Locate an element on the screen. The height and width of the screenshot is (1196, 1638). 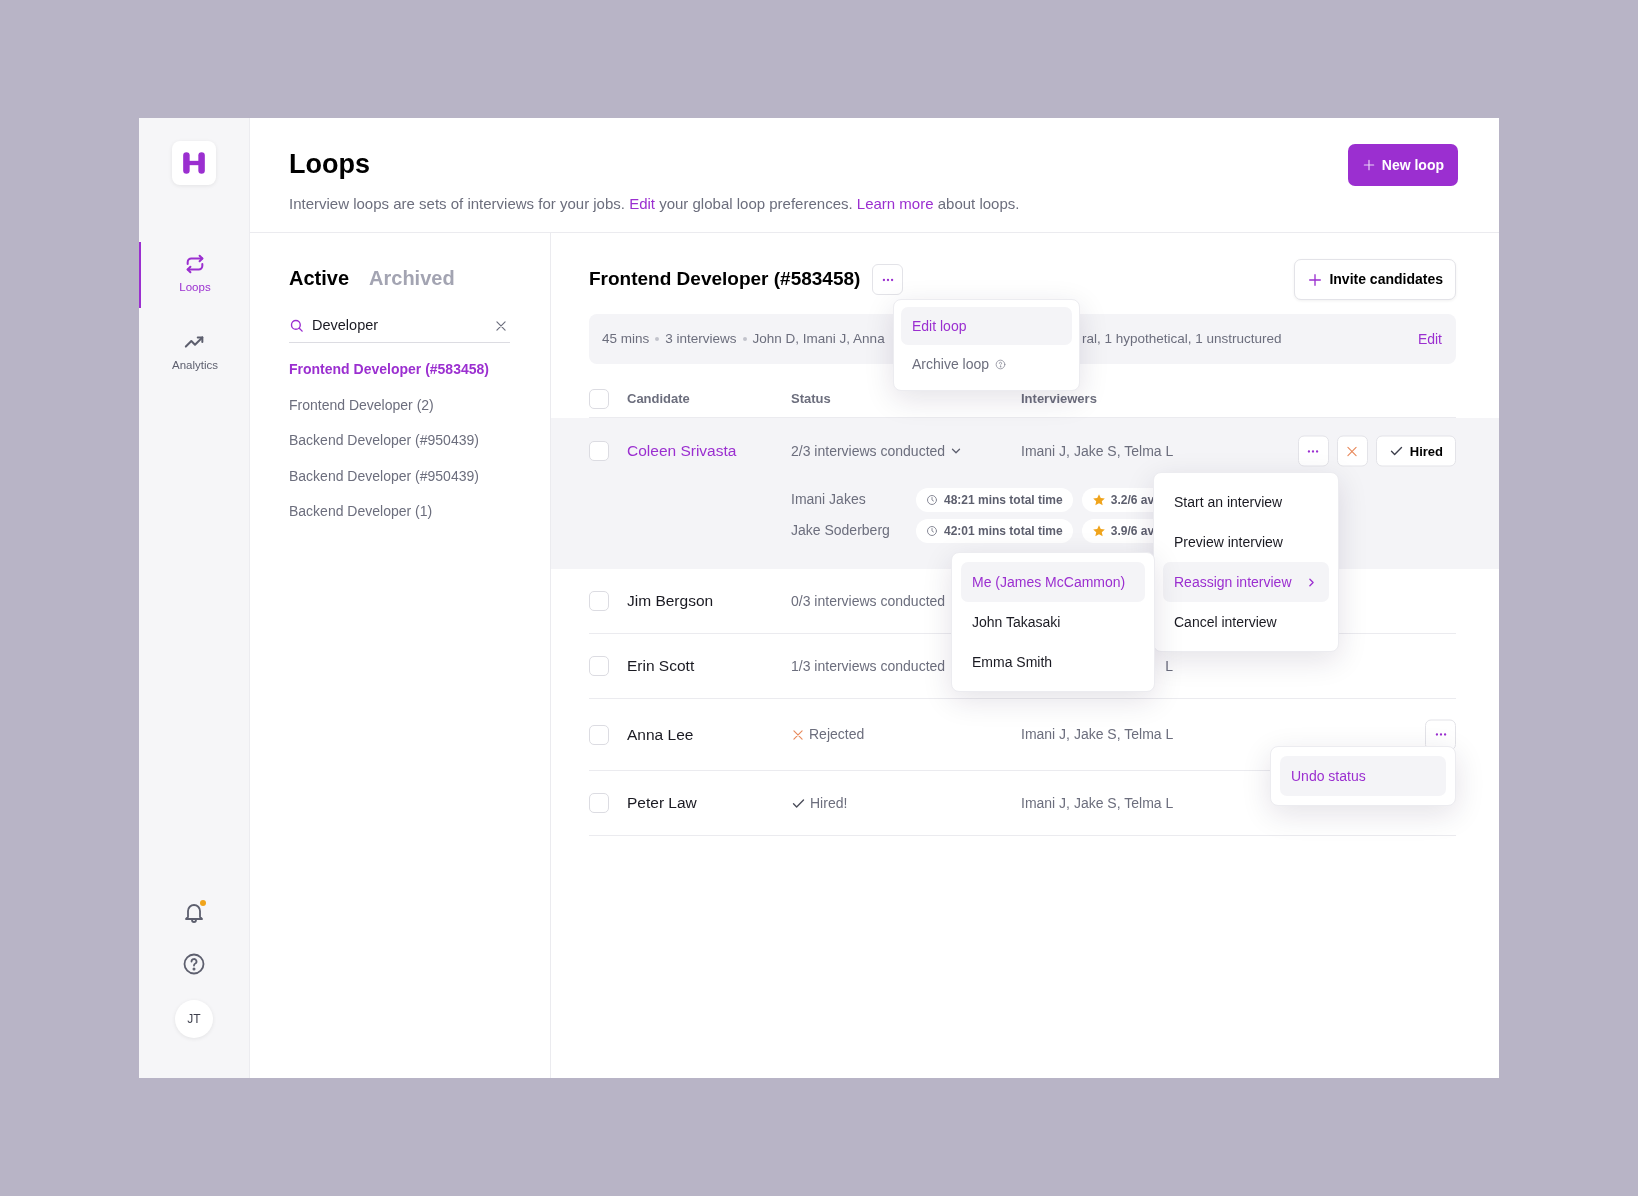
loop-item: Backend Developer (1) is located at coordinates (399, 512).